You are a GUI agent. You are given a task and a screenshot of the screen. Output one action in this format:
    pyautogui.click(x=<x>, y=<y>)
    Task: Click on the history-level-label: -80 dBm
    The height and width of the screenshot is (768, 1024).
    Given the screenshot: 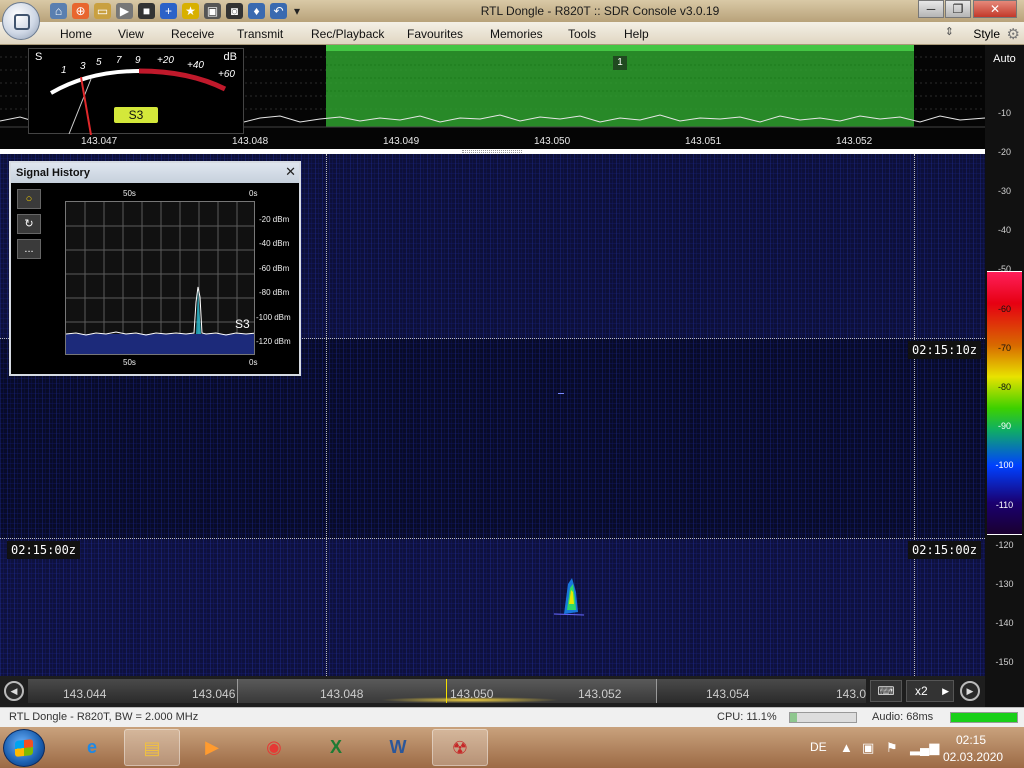 What is the action you would take?
    pyautogui.click(x=274, y=292)
    